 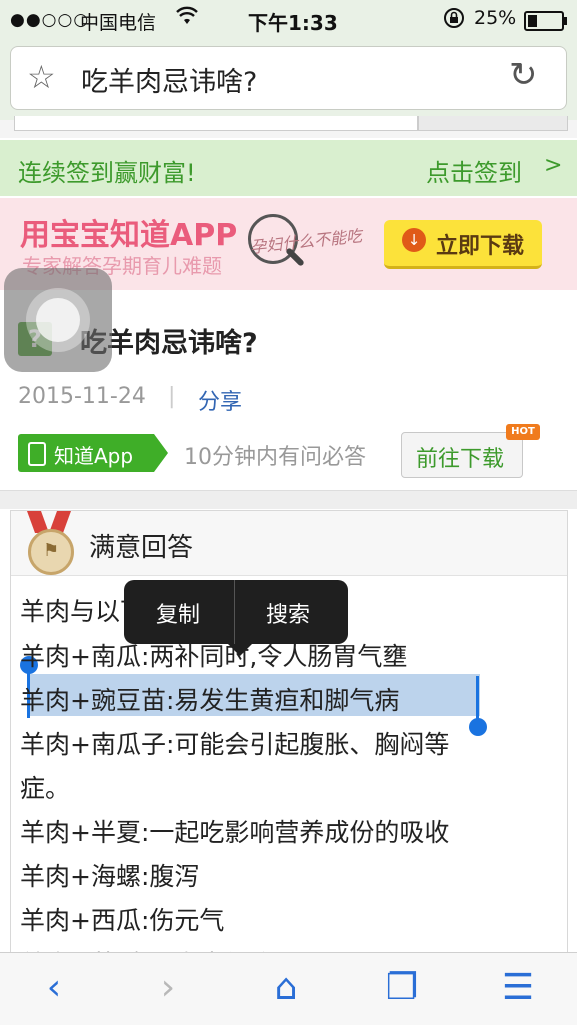 What do you see at coordinates (478, 727) in the screenshot?
I see `selection-end-handle` at bounding box center [478, 727].